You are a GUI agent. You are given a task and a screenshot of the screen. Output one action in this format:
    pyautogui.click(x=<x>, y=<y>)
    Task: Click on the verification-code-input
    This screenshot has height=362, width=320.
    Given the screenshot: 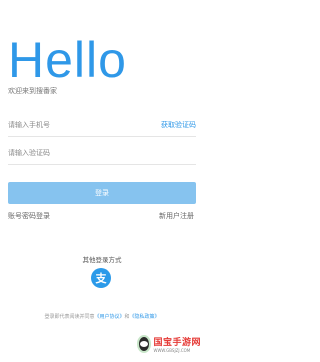 What is the action you would take?
    pyautogui.click(x=73, y=152)
    